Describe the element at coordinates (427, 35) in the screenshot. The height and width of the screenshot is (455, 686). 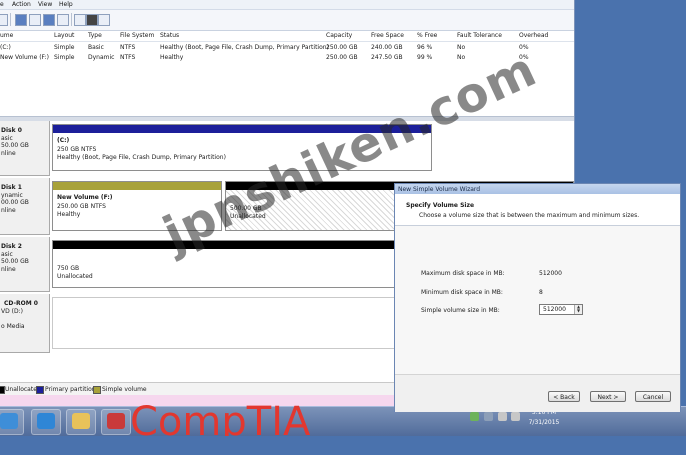
I see `column-percent-free: % Free` at that location.